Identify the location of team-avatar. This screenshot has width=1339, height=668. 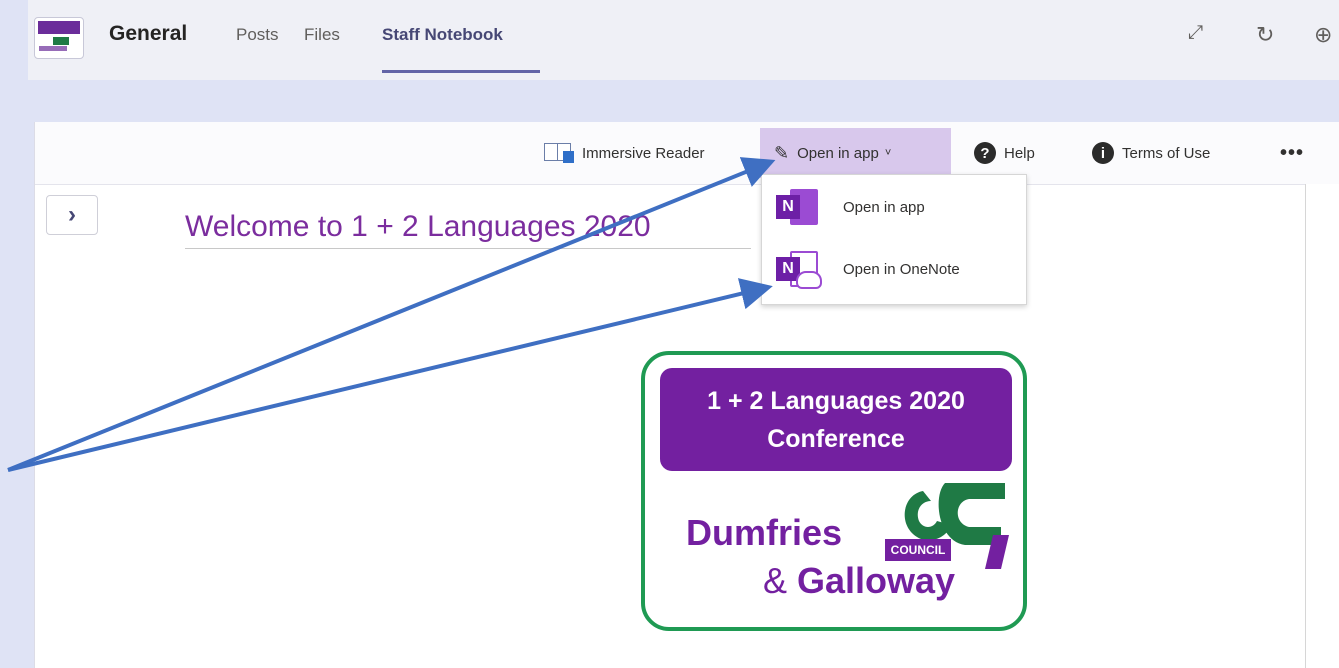
(59, 38).